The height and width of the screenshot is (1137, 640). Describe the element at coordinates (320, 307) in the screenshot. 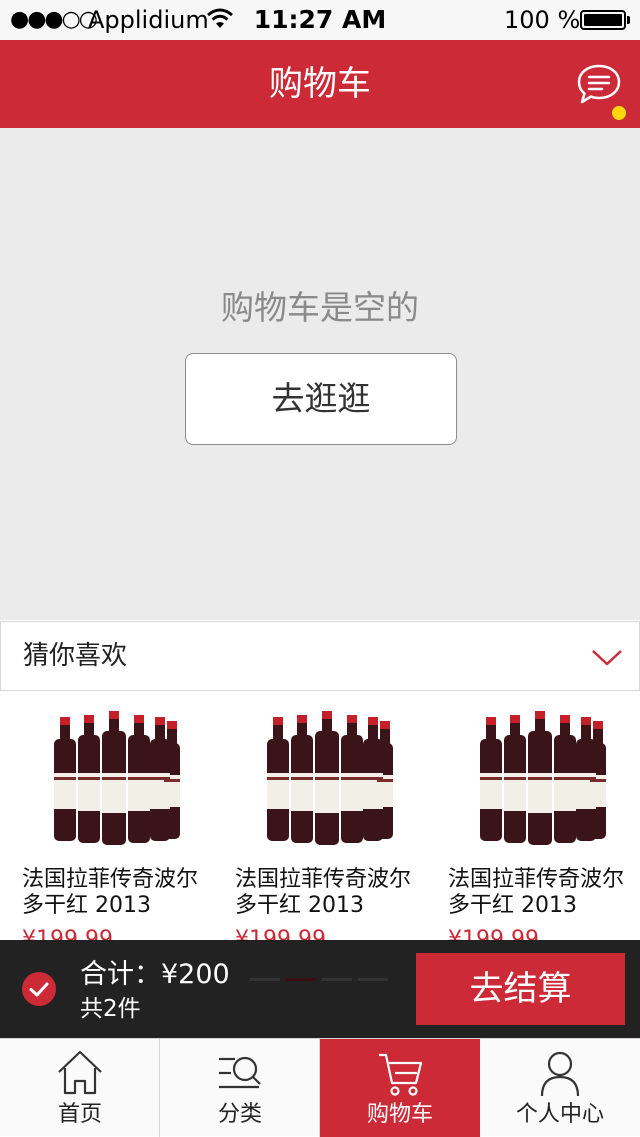

I see `empty-cart-message: 购物车是空的` at that location.